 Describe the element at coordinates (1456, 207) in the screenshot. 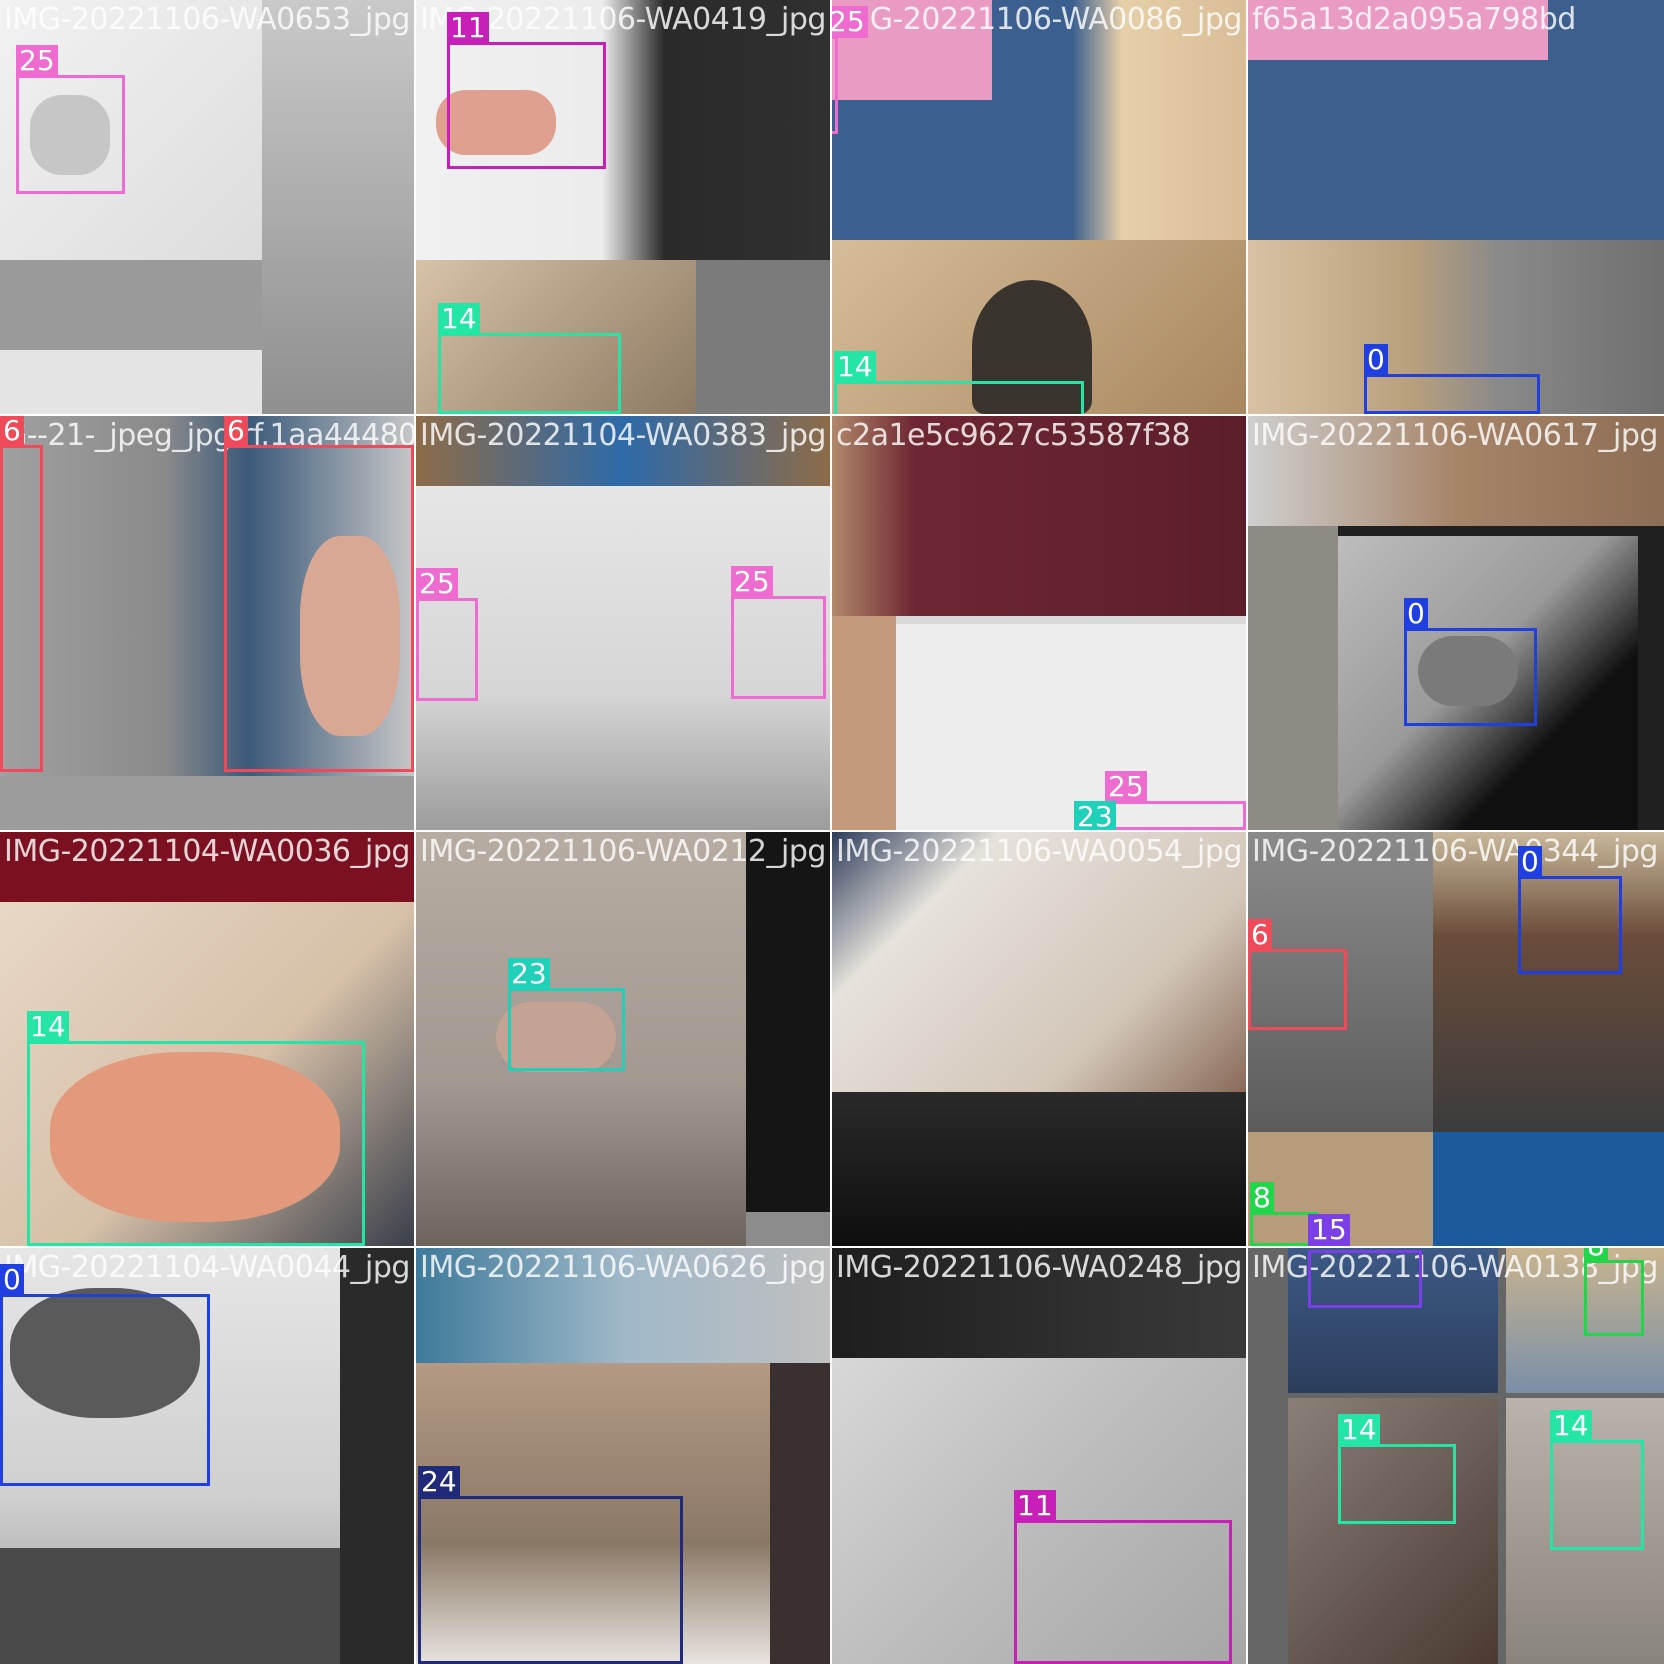

I see `mosaic-tile: f65a13d2a095a798bd 0` at that location.